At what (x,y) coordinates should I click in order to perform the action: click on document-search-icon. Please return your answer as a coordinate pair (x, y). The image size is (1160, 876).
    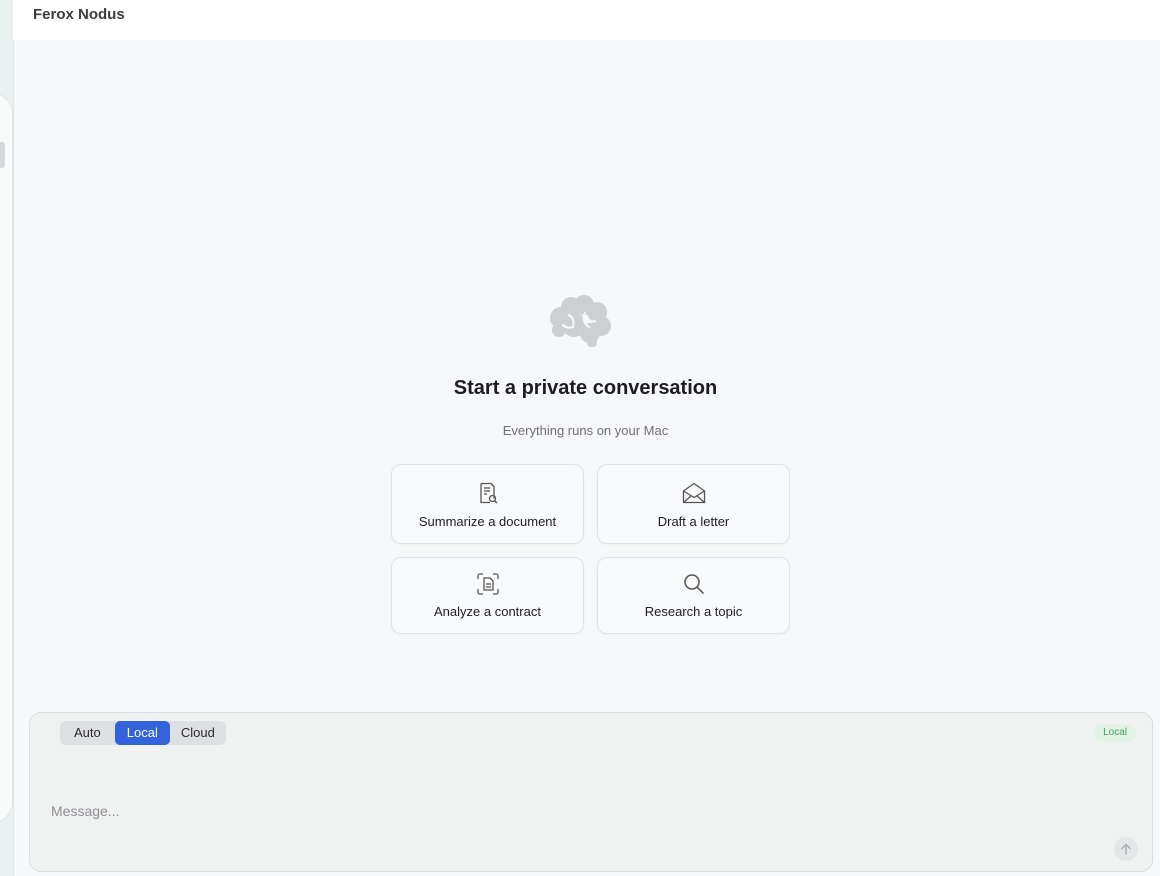
    Looking at the image, I should click on (488, 493).